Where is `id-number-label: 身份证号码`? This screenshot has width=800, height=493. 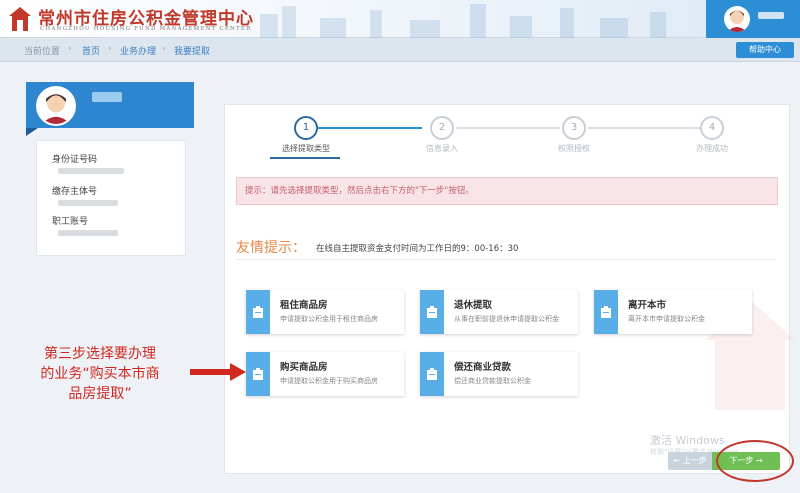
id-number-label: 身份证号码 is located at coordinates (75, 160).